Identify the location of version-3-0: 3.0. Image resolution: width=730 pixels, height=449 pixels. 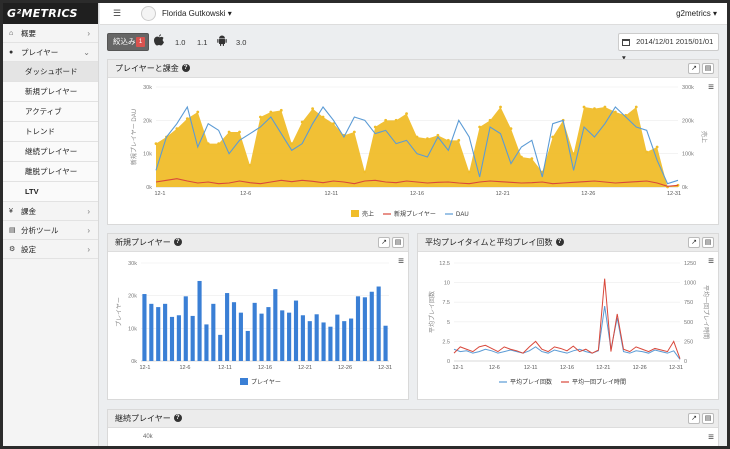
(241, 42).